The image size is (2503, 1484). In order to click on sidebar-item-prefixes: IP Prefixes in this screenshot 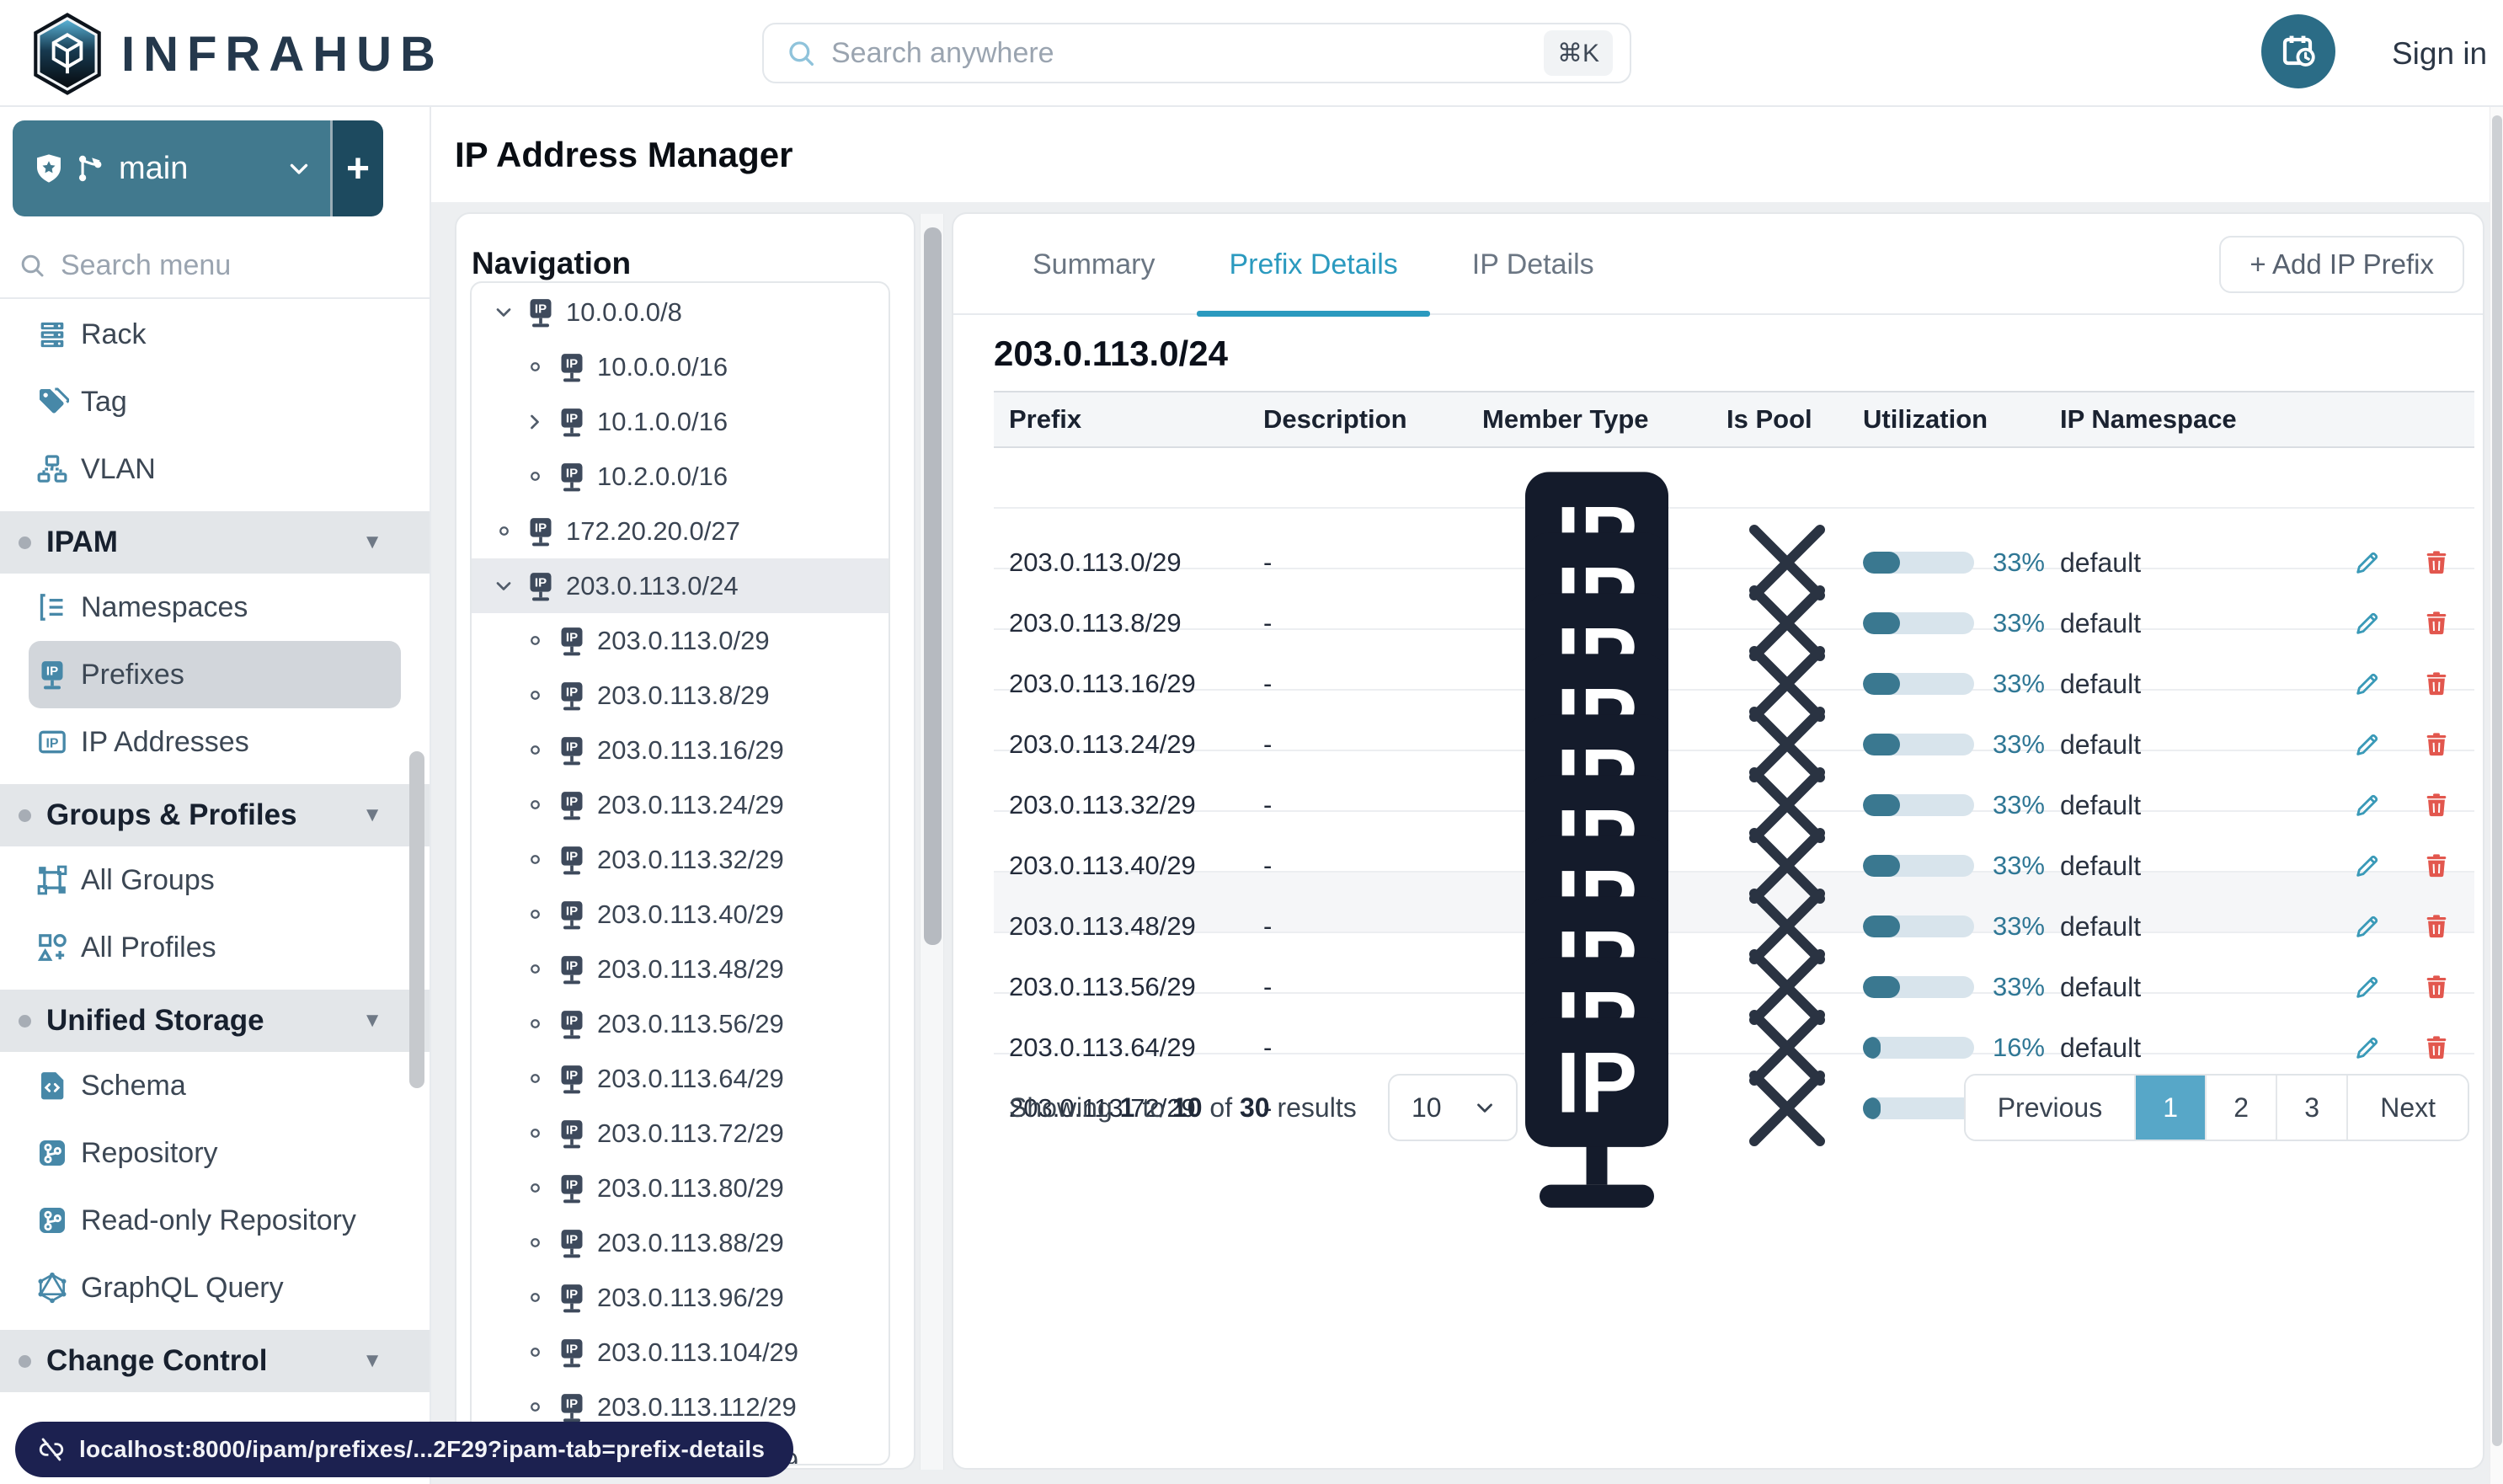, I will do `click(215, 675)`.